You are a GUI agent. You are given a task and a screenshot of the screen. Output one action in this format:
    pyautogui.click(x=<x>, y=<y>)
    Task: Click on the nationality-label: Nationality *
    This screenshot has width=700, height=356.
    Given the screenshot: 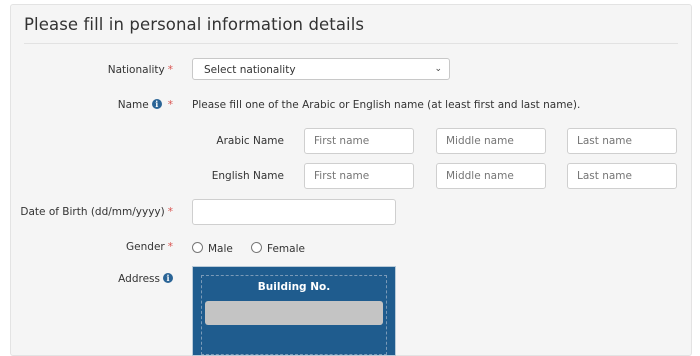 What is the action you would take?
    pyautogui.click(x=140, y=70)
    